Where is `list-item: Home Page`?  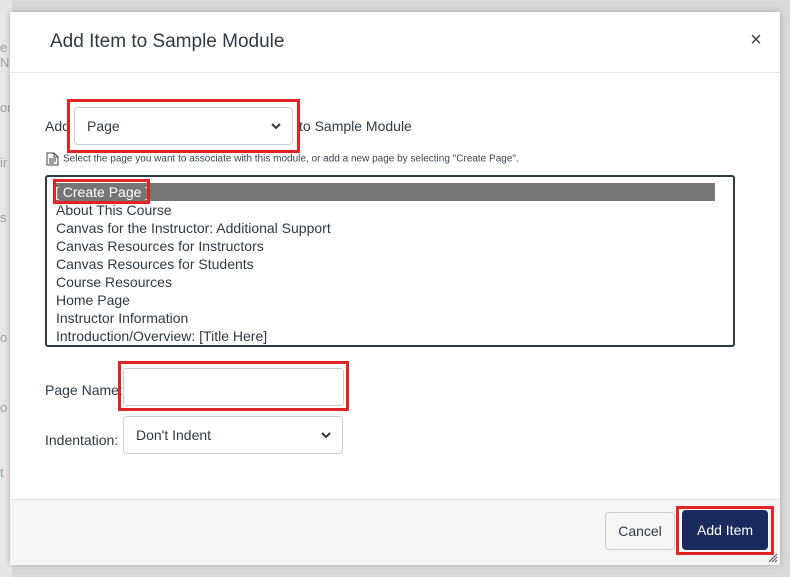
list-item: Home Page is located at coordinates (93, 300).